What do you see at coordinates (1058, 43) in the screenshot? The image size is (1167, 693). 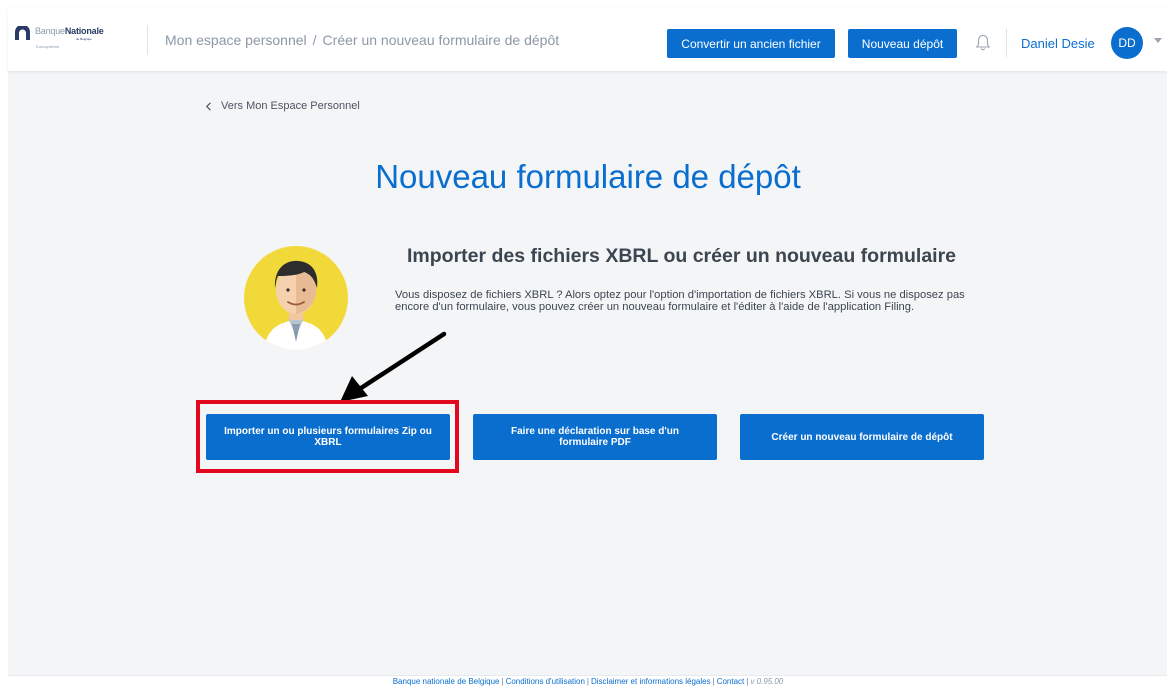 I see `user-name: Daniel Desie` at bounding box center [1058, 43].